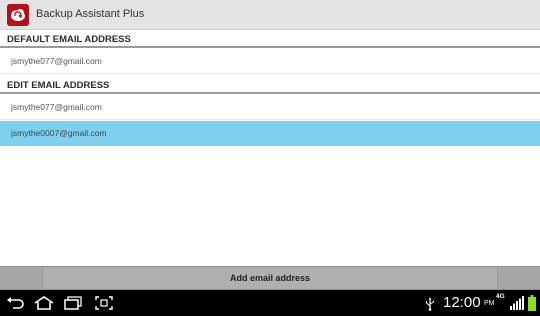 Image resolution: width=540 pixels, height=316 pixels. What do you see at coordinates (500, 296) in the screenshot?
I see `network-type-label: 4G` at bounding box center [500, 296].